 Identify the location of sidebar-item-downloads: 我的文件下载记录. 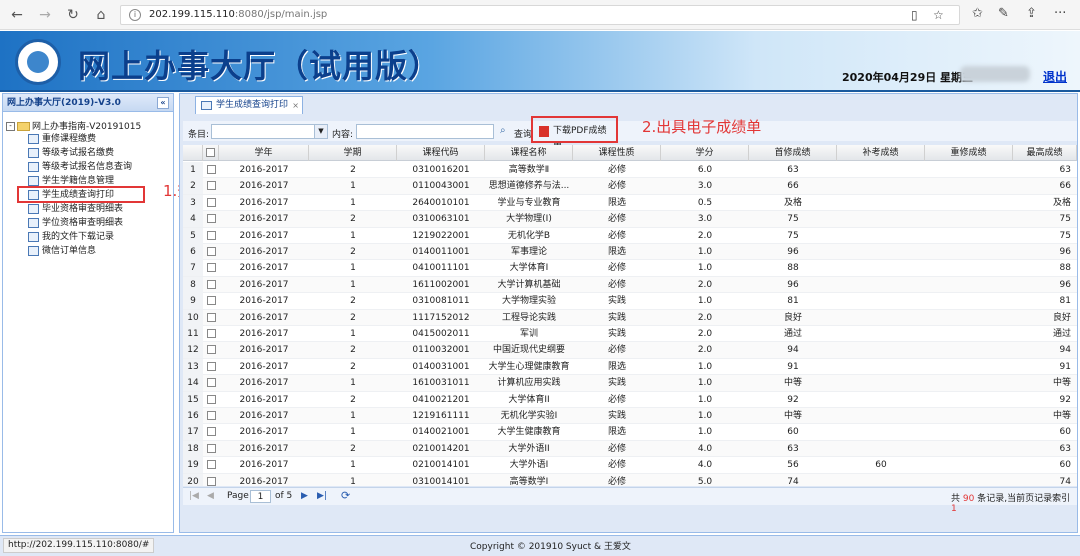
(71, 237).